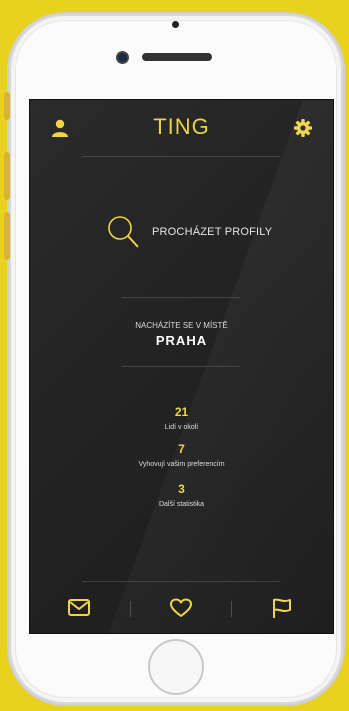 The width and height of the screenshot is (349, 711). What do you see at coordinates (122, 57) in the screenshot?
I see `front-camera` at bounding box center [122, 57].